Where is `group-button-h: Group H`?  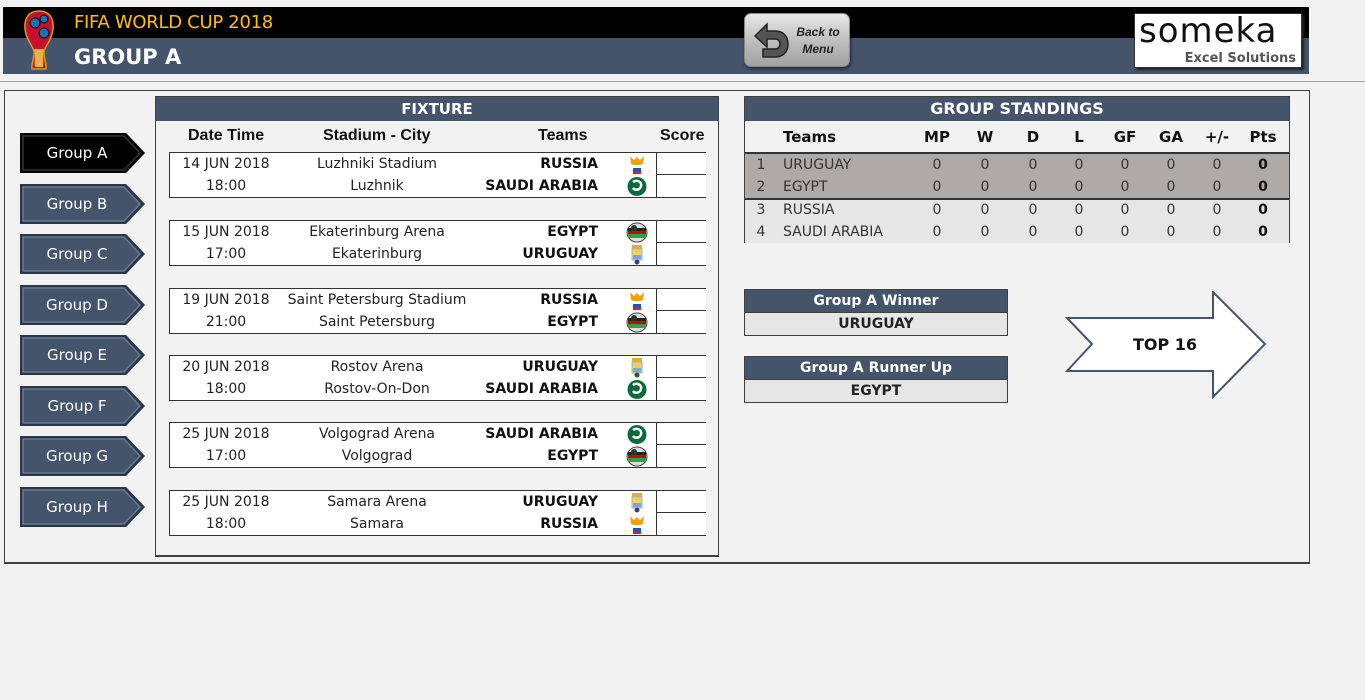 group-button-h: Group H is located at coordinates (82, 507).